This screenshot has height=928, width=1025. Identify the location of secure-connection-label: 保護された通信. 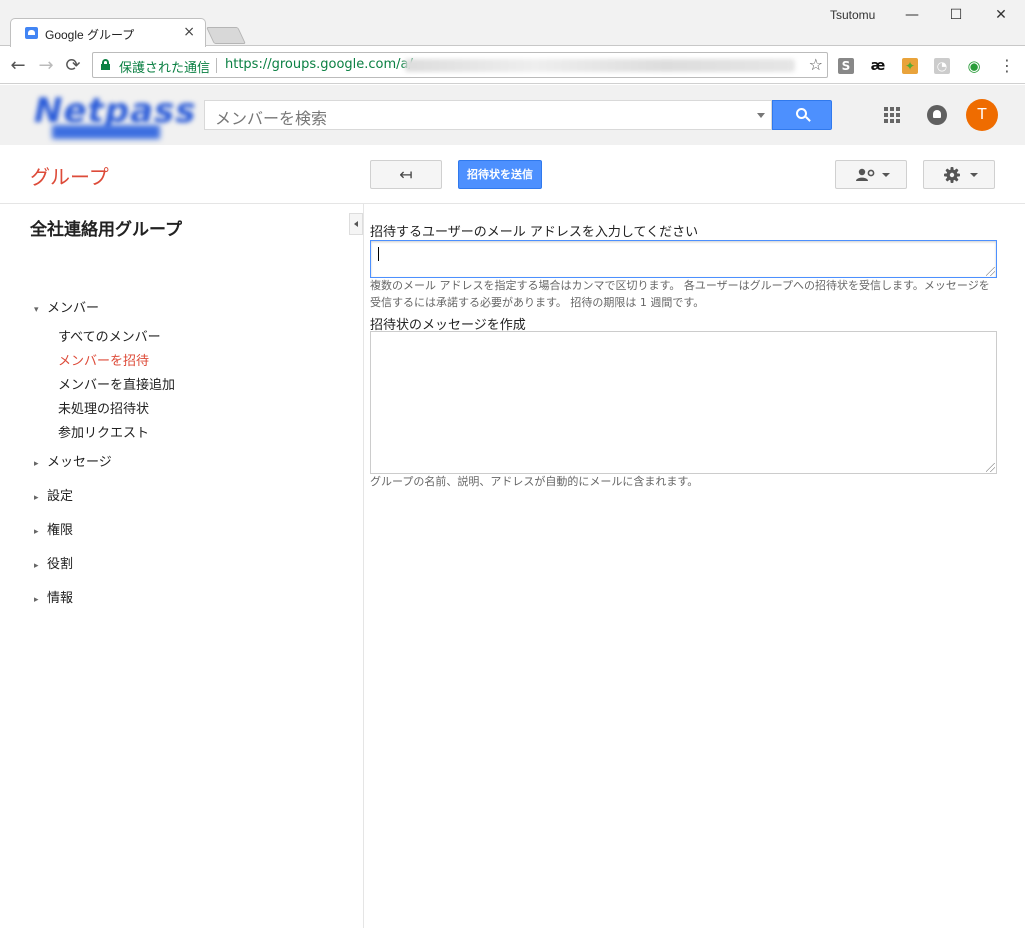
(165, 68).